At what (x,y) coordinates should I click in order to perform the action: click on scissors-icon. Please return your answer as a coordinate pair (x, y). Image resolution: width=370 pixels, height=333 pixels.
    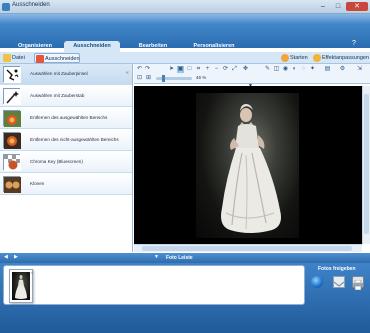
    Looking at the image, I should click on (40, 59).